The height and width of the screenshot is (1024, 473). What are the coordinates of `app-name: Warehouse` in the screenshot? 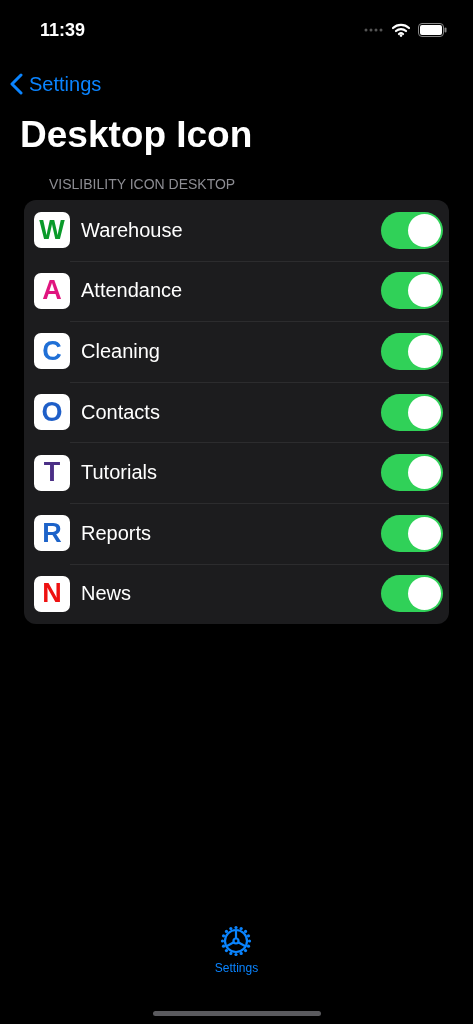 It's located at (132, 230).